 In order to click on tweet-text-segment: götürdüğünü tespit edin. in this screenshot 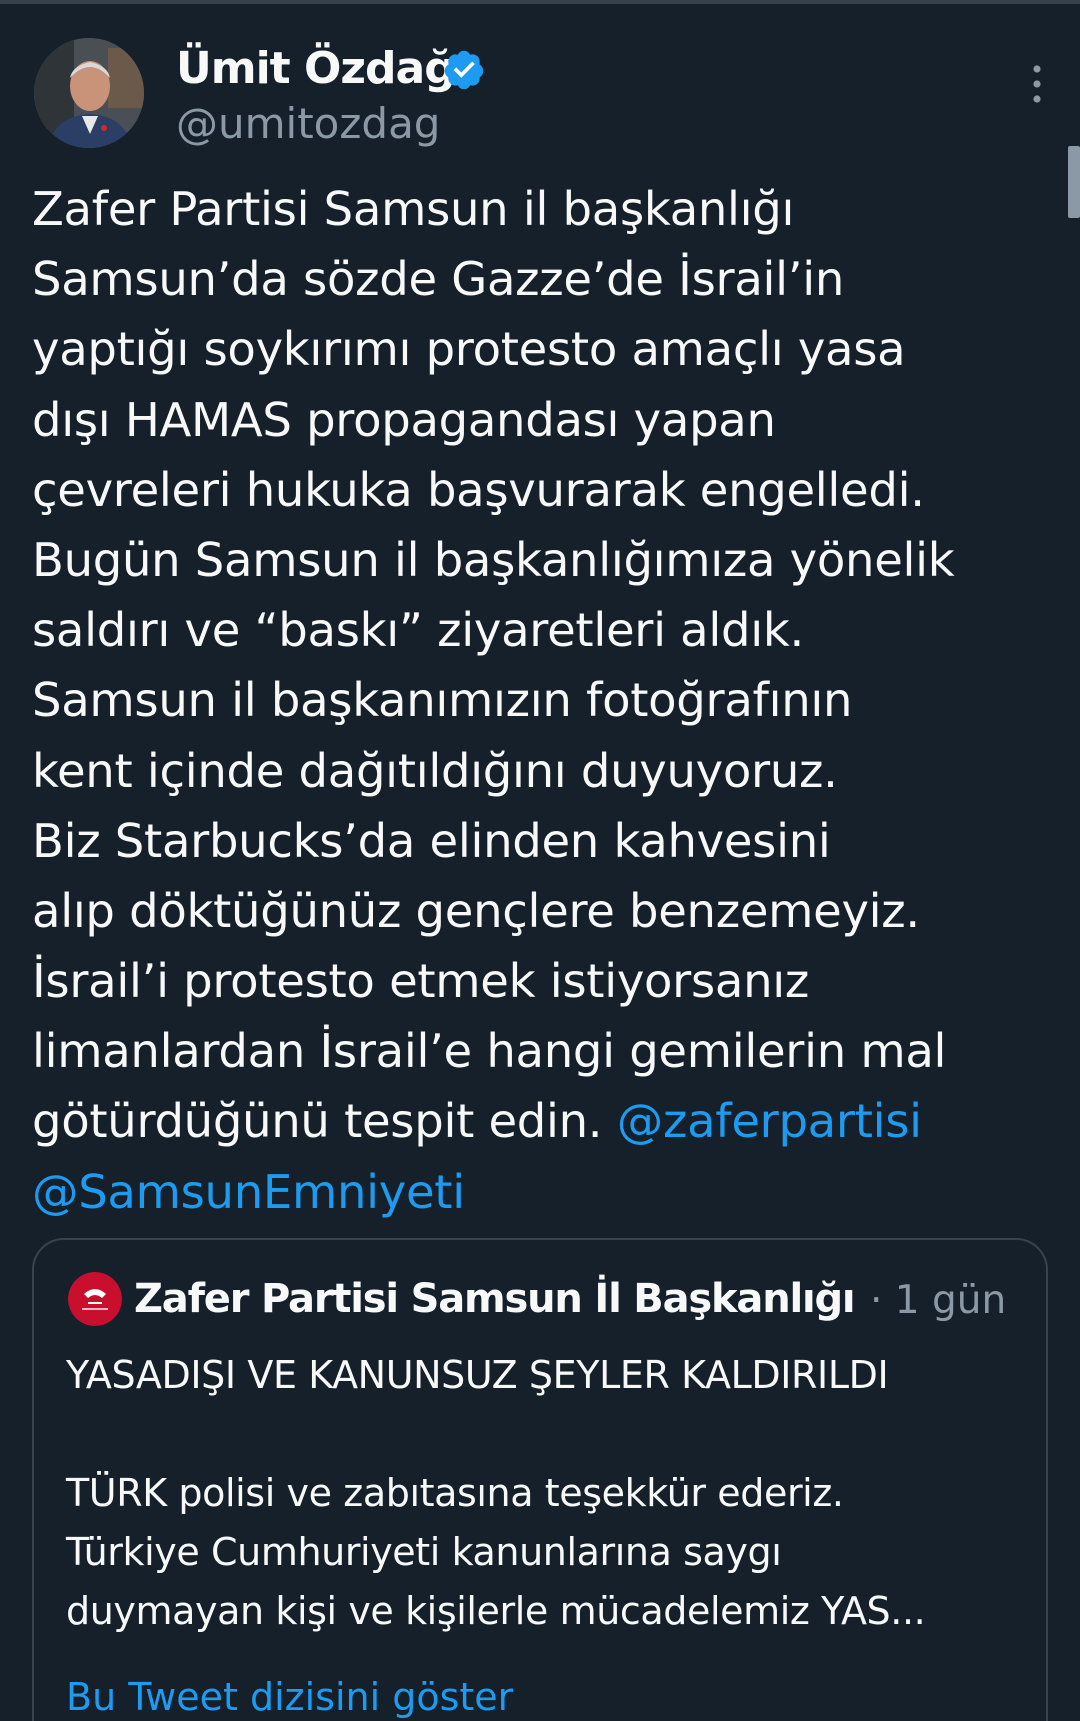, I will do `click(324, 1121)`.